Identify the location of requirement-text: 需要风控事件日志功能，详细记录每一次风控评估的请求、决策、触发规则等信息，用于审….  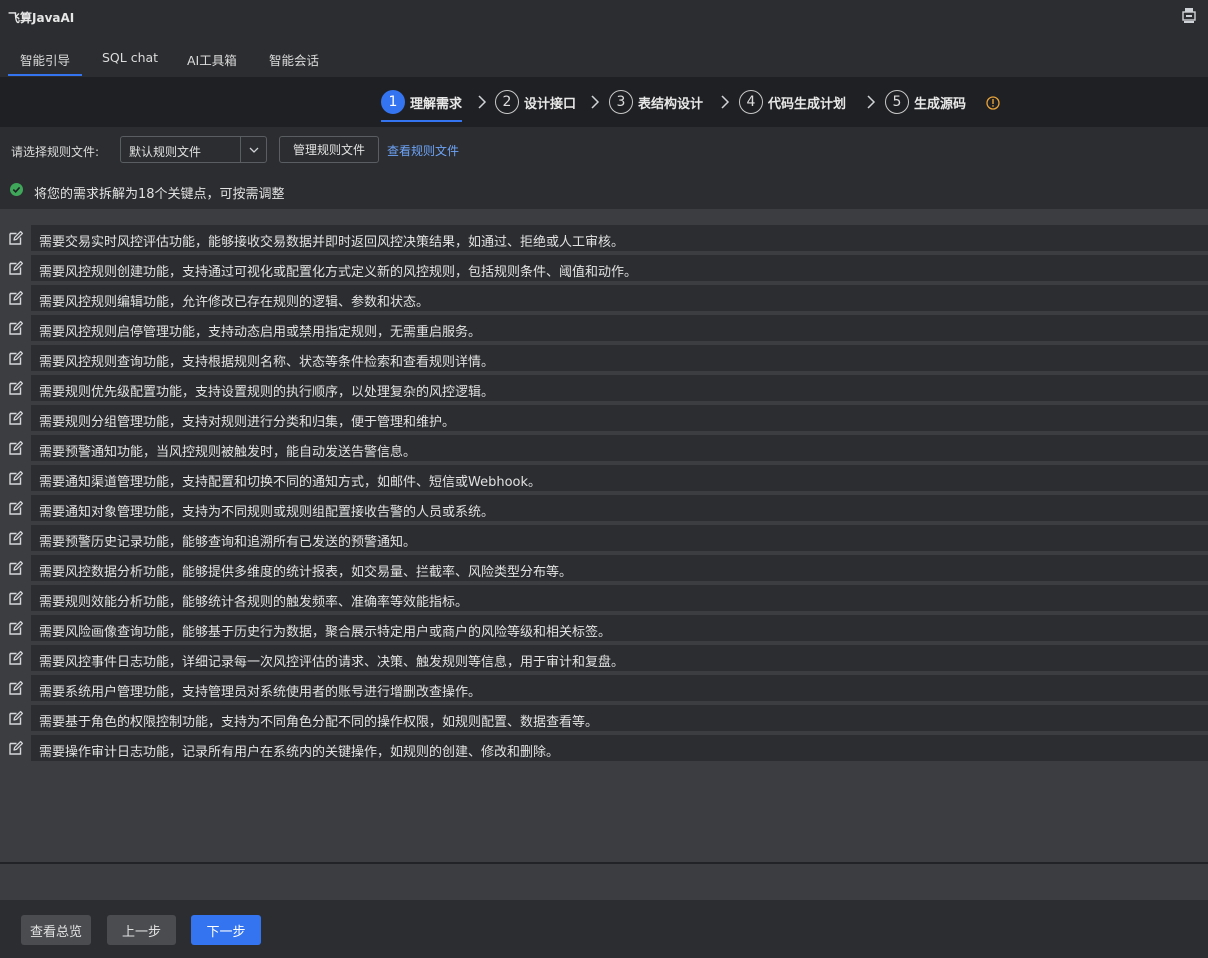
(332, 662).